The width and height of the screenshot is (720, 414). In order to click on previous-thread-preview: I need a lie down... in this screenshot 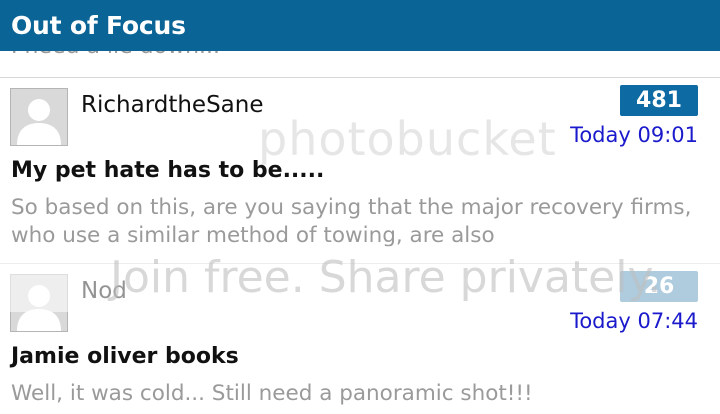, I will do `click(115, 55)`.